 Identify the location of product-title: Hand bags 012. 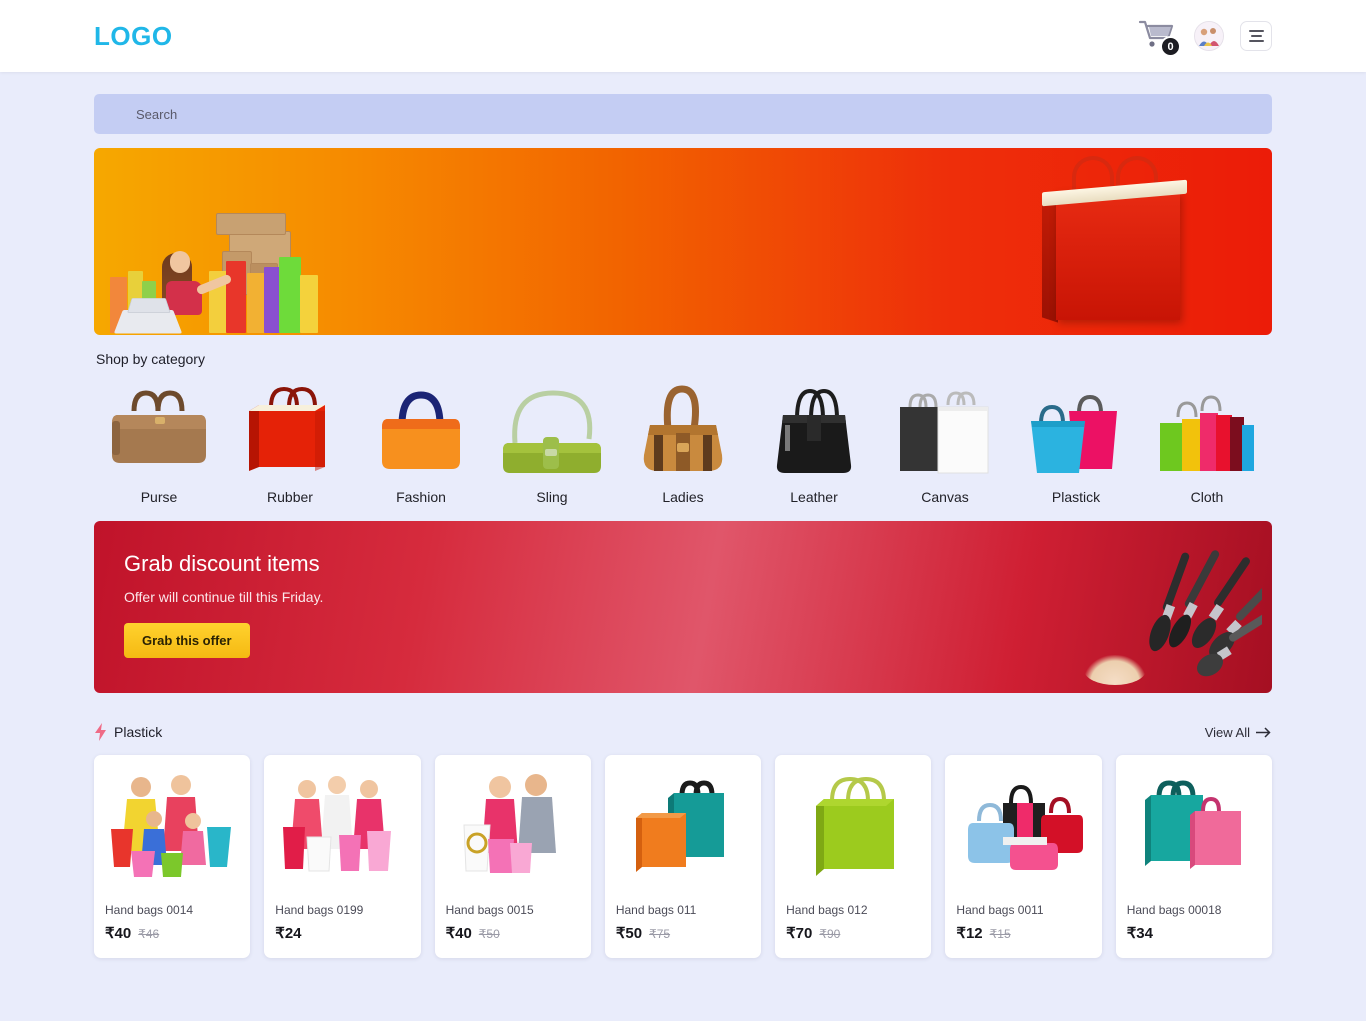
(827, 910).